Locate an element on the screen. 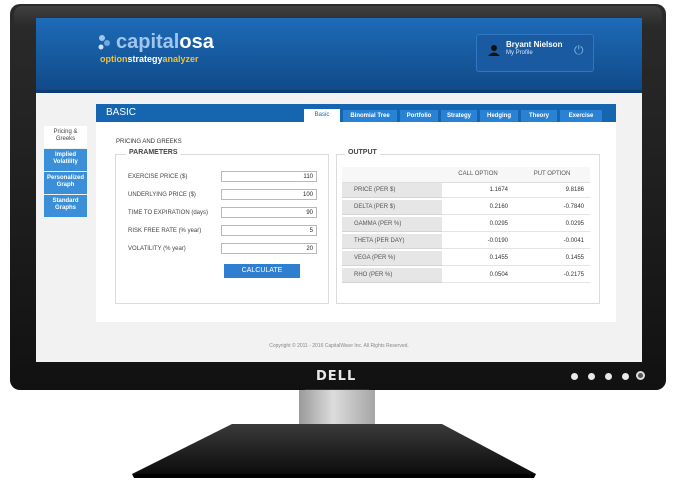 The image size is (675, 482). call-value: -0.0190 is located at coordinates (478, 241).